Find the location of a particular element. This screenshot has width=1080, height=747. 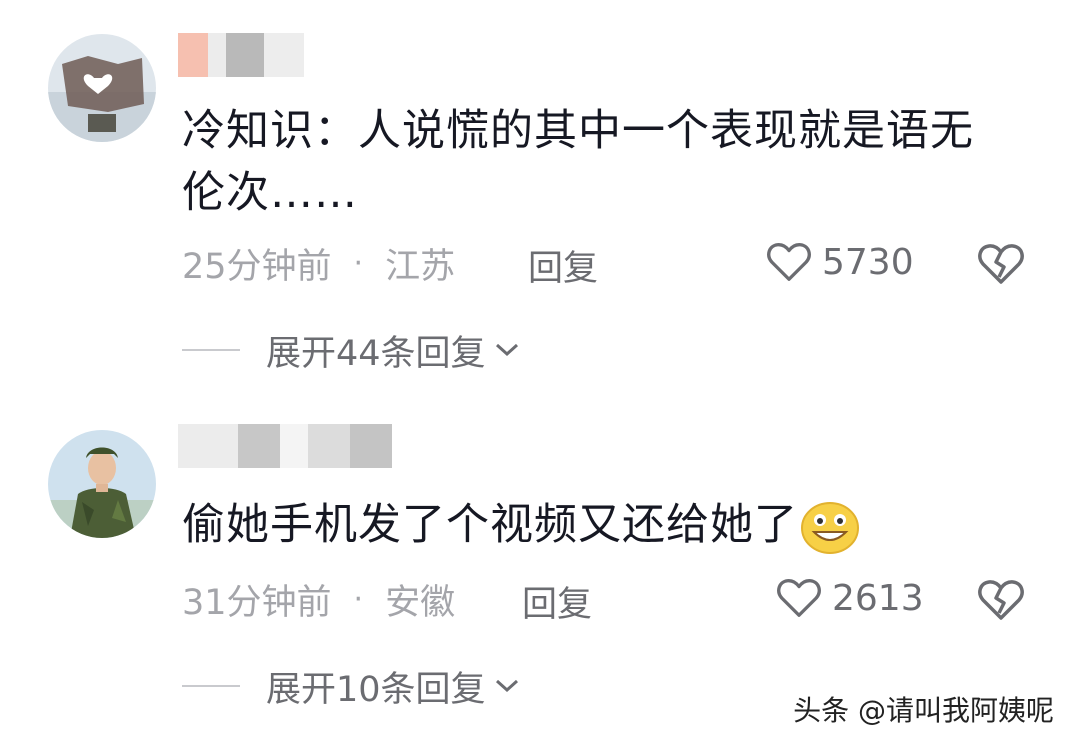

like-button: 2613 is located at coordinates (850, 598).